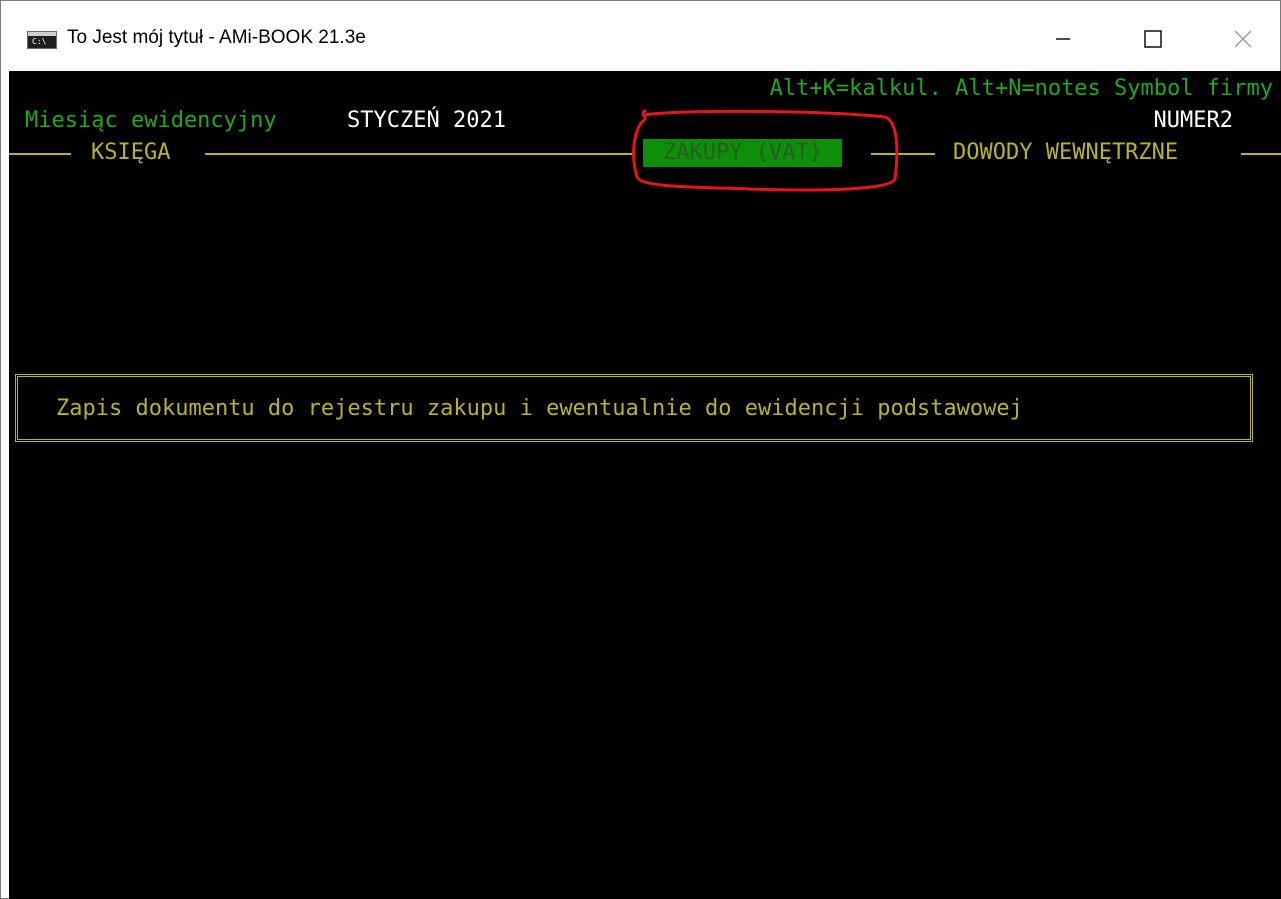  What do you see at coordinates (742, 153) in the screenshot?
I see `tab-zakupy-vat: ZAKUPY (VAT)` at bounding box center [742, 153].